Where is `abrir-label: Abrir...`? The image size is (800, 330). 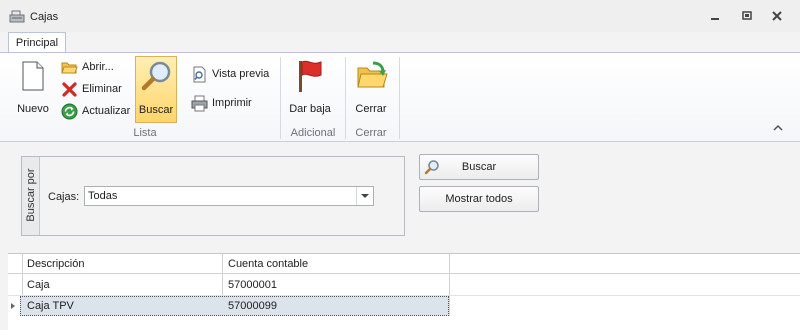
abrir-label: Abrir... is located at coordinates (98, 67).